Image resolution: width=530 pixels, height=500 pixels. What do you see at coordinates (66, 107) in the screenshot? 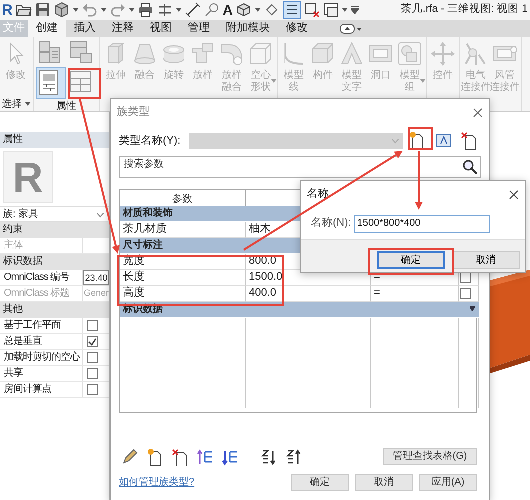
I see `panel-label: 属性` at bounding box center [66, 107].